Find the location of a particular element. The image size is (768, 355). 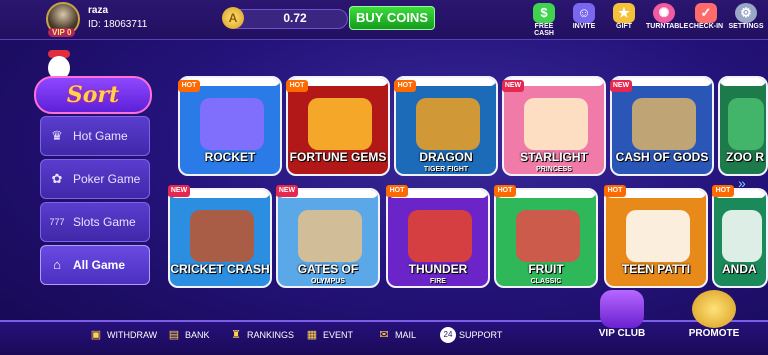

settings-button: ⚙ SETTINGS is located at coordinates (746, 16).